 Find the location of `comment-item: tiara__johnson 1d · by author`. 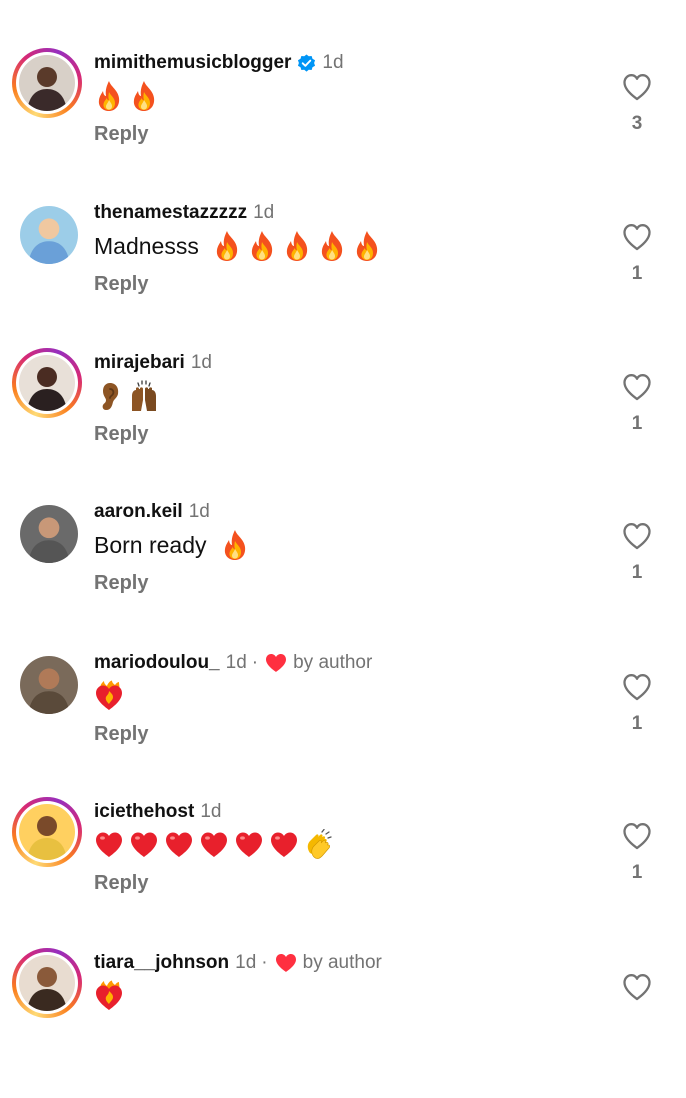

comment-item: tiara__johnson 1d · by author is located at coordinates (343, 1023).